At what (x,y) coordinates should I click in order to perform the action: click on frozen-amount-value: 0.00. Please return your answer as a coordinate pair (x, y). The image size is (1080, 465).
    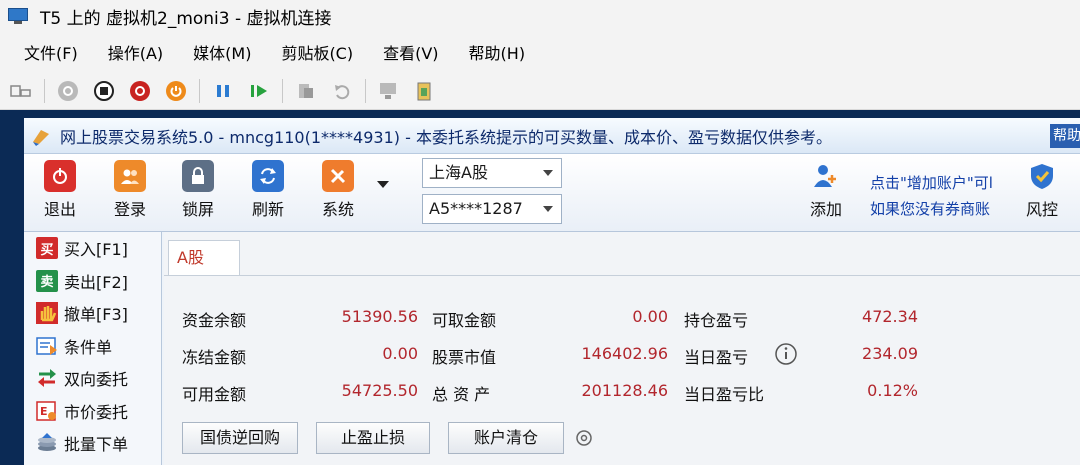
    Looking at the image, I should click on (400, 353).